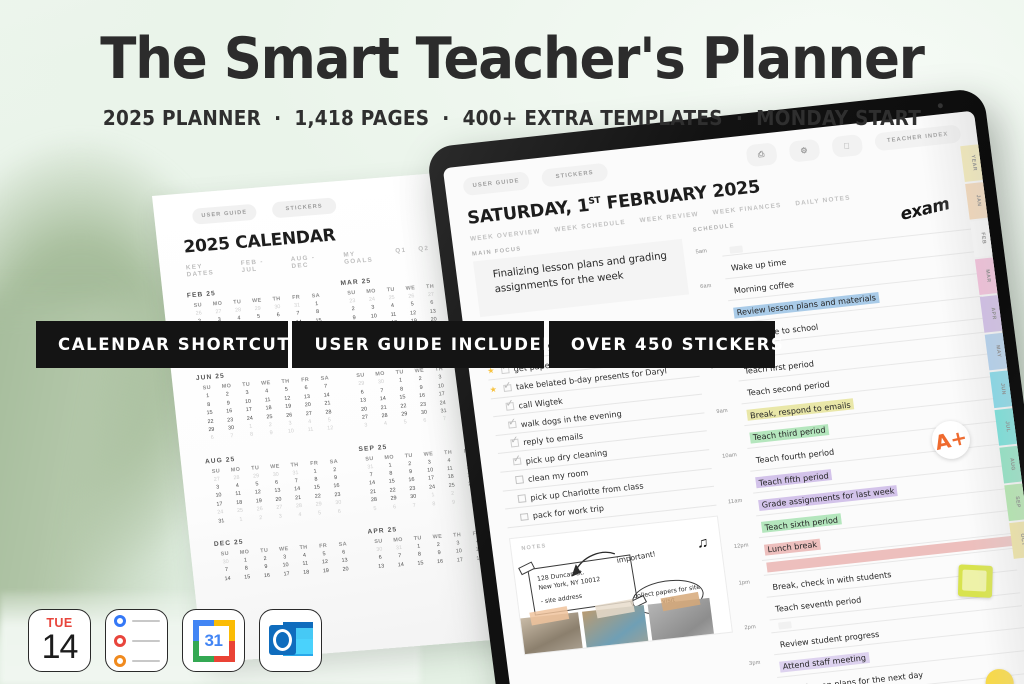 This screenshot has width=1024, height=684. I want to click on star-icon: ★, so click(494, 389).